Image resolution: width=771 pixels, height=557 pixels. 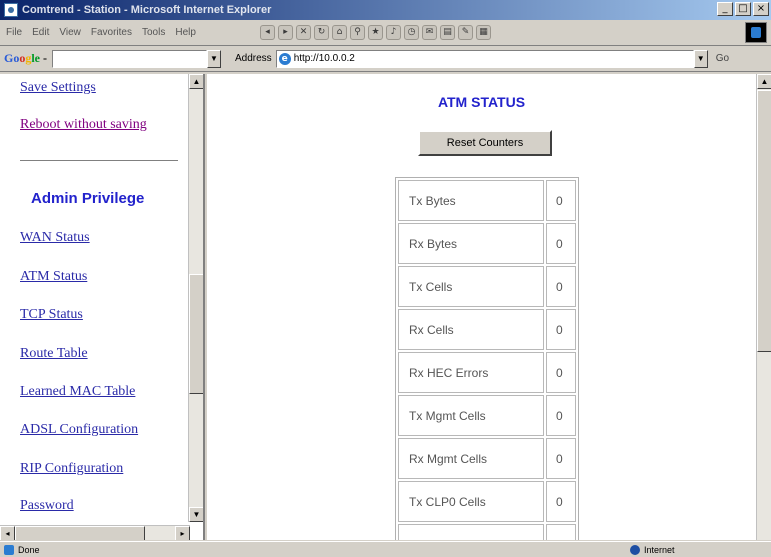 I want to click on main-vertical-scrollbar: ▲, so click(x=763, y=307).